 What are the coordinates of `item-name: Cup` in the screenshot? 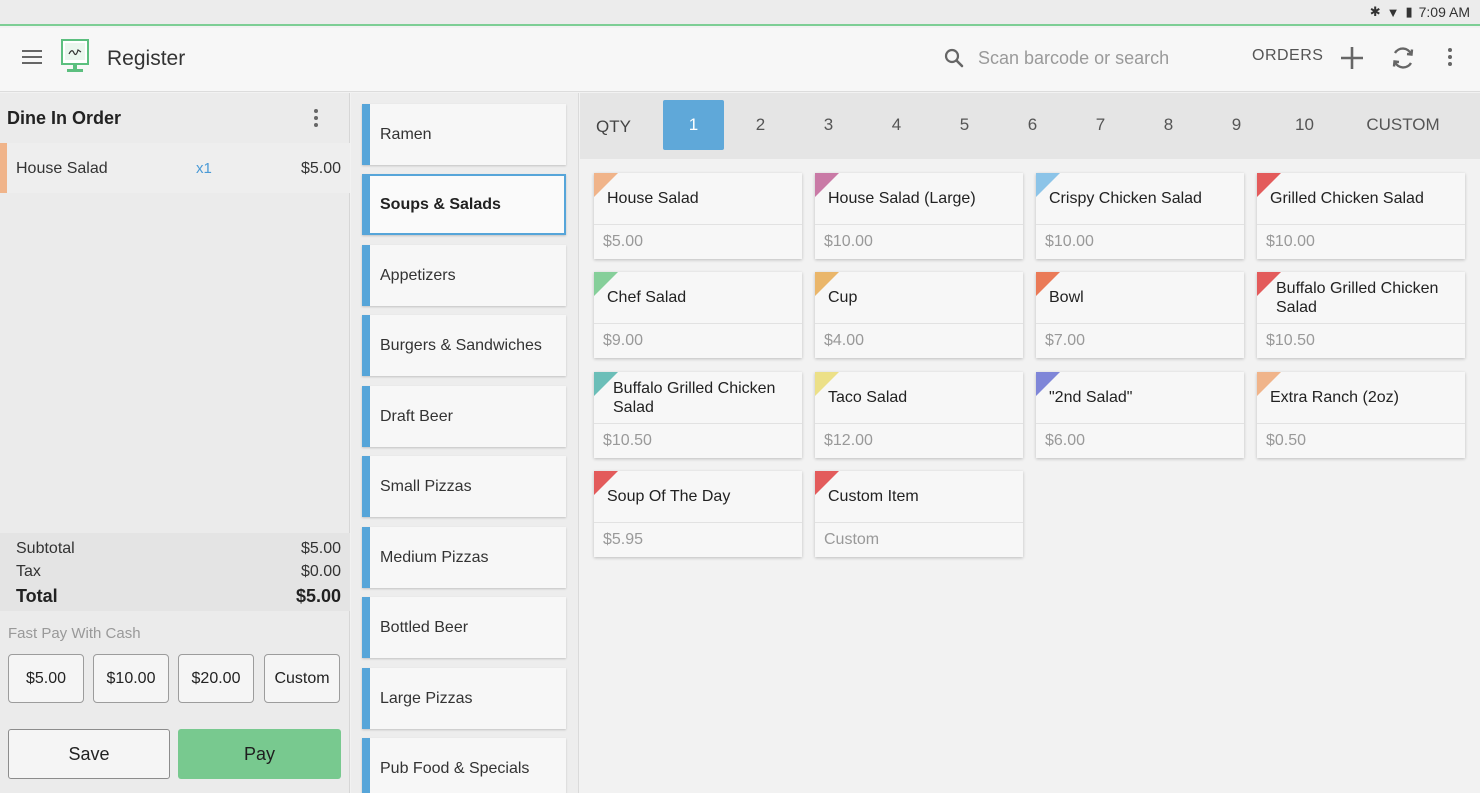 It's located at (843, 297).